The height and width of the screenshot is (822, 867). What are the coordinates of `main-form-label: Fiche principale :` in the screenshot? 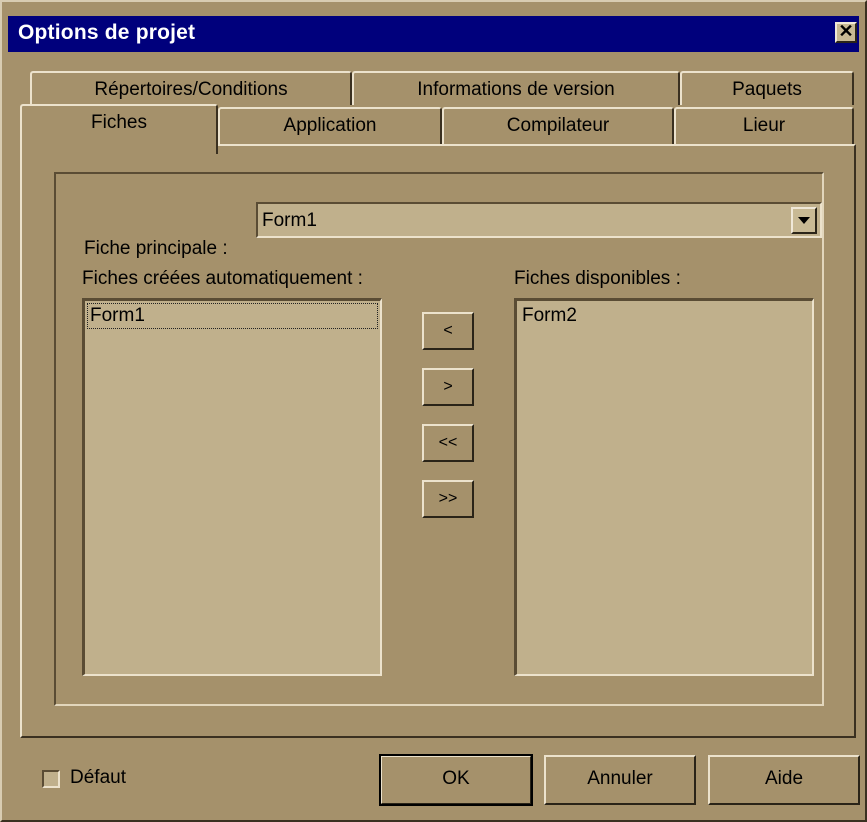 It's located at (156, 248).